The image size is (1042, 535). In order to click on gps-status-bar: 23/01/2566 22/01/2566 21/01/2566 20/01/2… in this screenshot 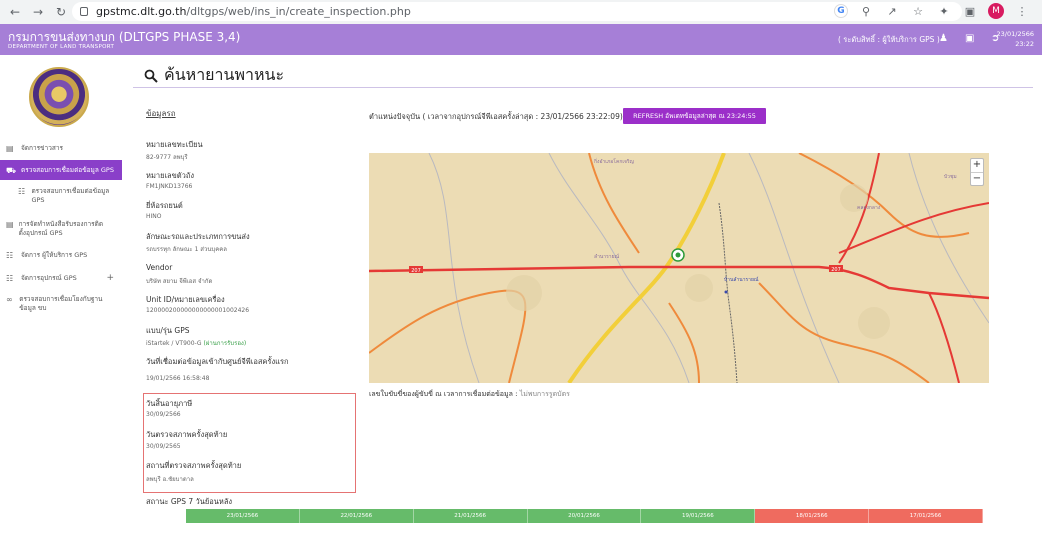, I will do `click(585, 516)`.